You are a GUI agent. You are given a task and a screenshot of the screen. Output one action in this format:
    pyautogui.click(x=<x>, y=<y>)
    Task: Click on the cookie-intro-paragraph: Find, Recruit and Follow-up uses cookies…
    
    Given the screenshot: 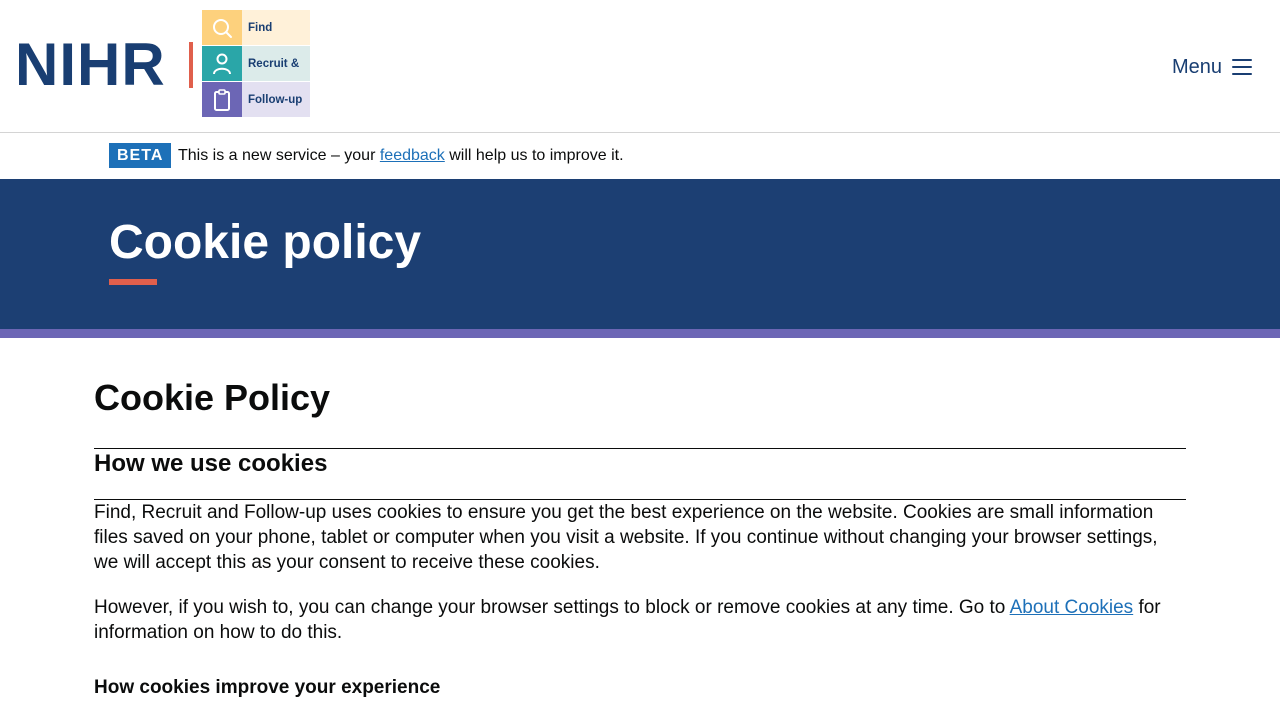 What is the action you would take?
    pyautogui.click(x=626, y=537)
    